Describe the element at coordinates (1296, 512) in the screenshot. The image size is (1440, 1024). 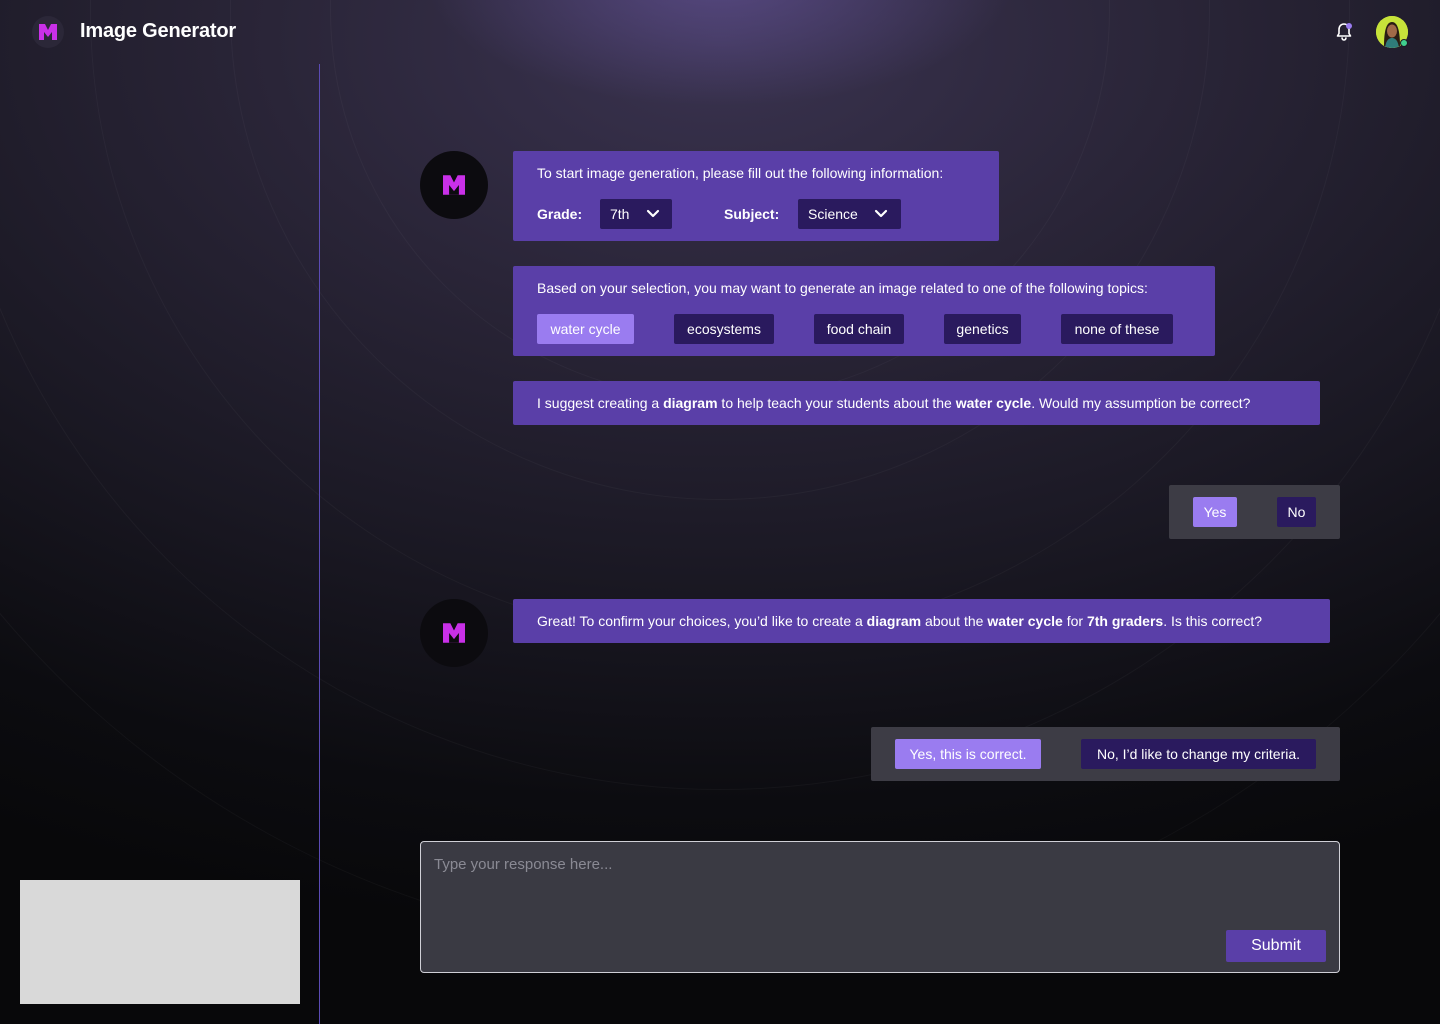
I see `no-button: No` at that location.